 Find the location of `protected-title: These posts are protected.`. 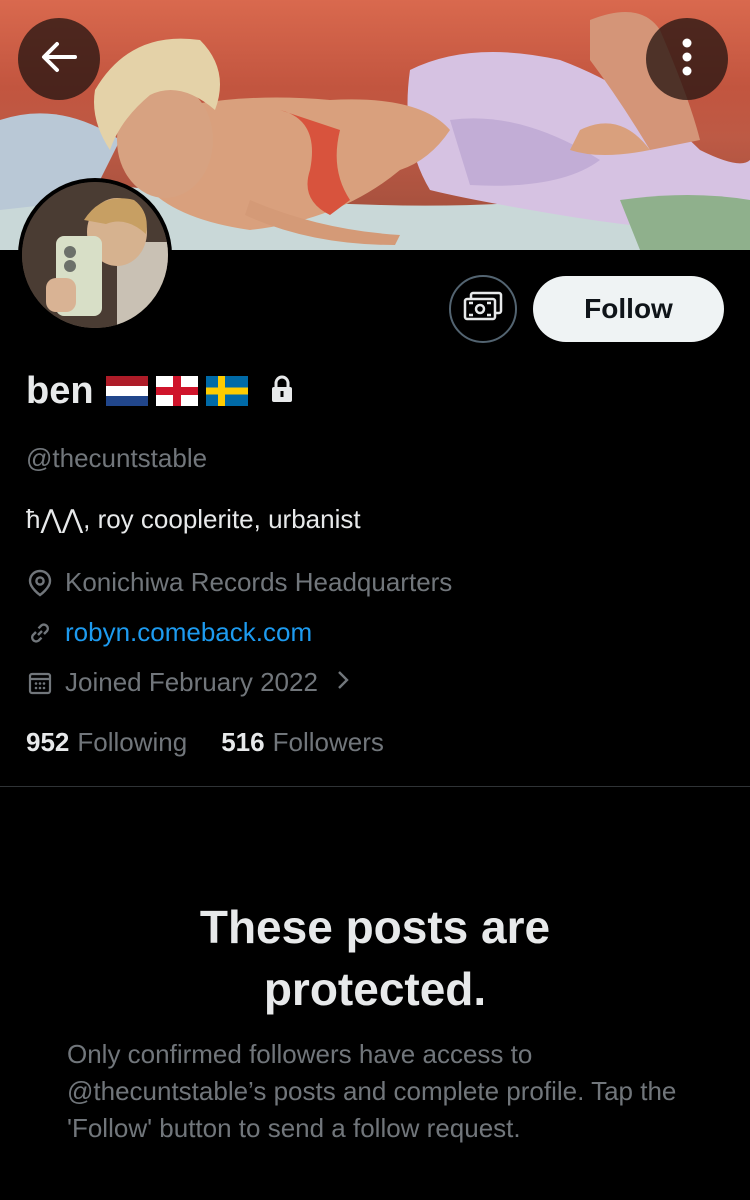

protected-title: These posts are protected. is located at coordinates (375, 958).